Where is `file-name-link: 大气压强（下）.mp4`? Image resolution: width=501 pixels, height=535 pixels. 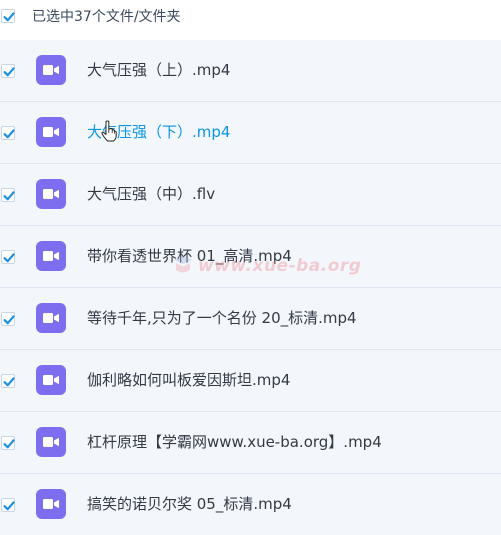
file-name-link: 大气压强（下）.mp4 is located at coordinates (158, 132).